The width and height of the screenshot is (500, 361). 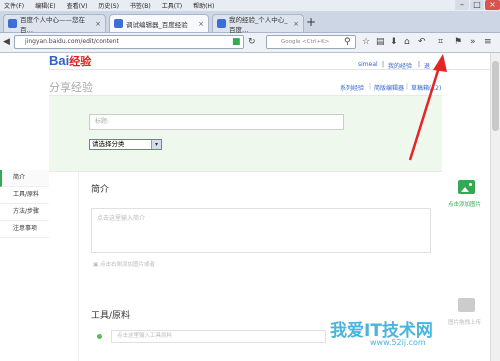 I want to click on watermark-url: www.52ij.com, so click(x=398, y=342).